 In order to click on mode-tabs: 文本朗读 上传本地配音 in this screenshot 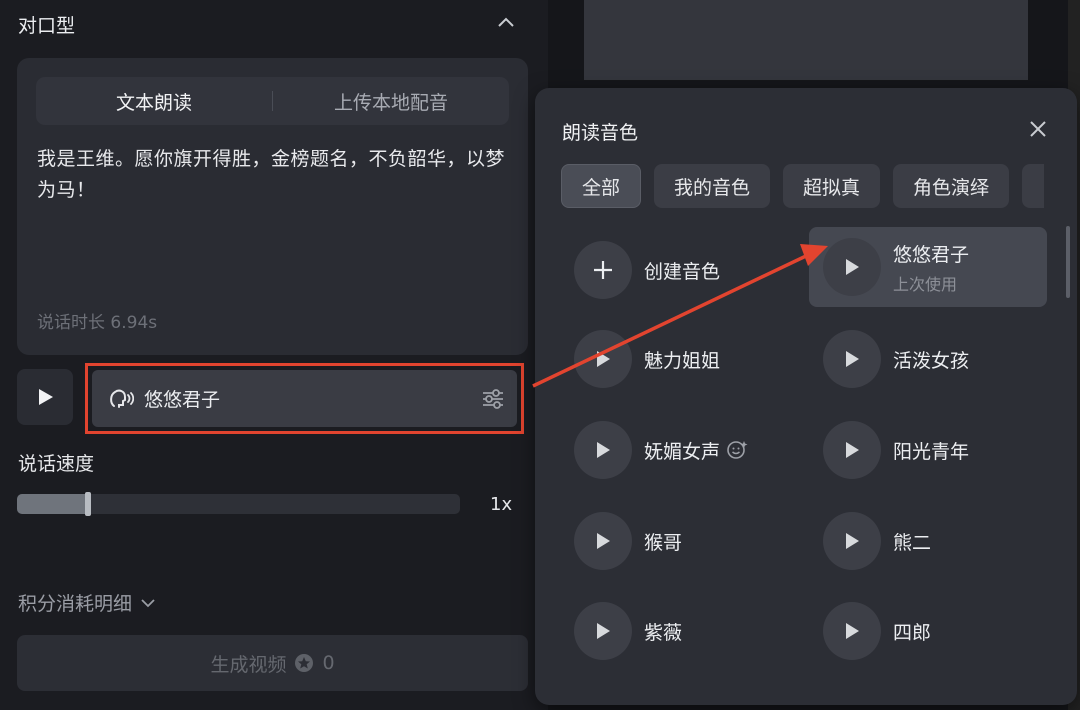, I will do `click(272, 101)`.